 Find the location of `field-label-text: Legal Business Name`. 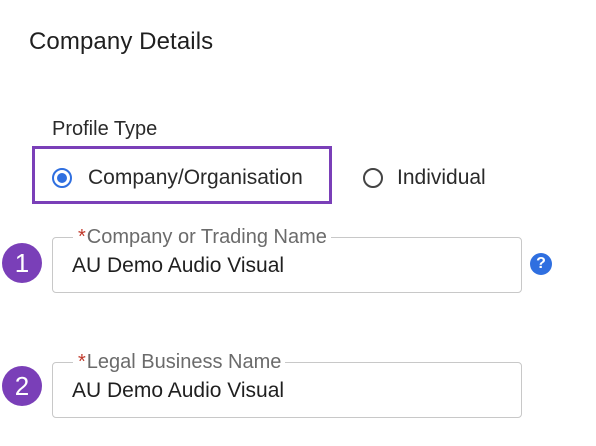

field-label-text: Legal Business Name is located at coordinates (184, 362).